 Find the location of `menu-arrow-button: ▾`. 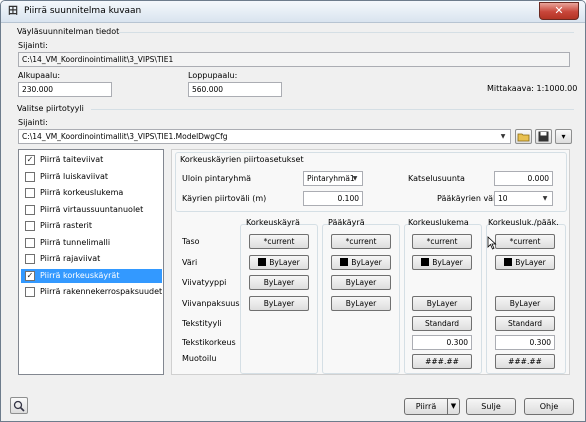

menu-arrow-button: ▾ is located at coordinates (563, 136).